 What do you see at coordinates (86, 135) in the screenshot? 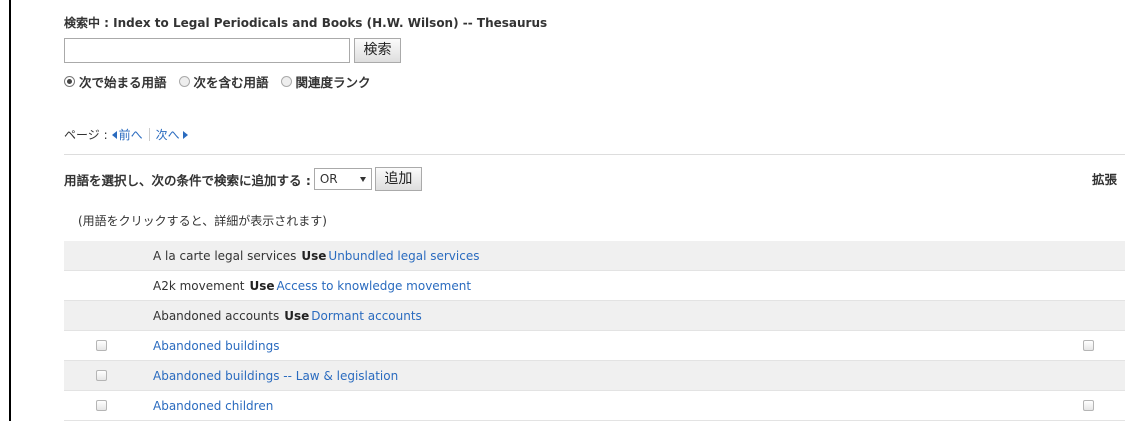
I see `pagination-label: ページ :` at bounding box center [86, 135].